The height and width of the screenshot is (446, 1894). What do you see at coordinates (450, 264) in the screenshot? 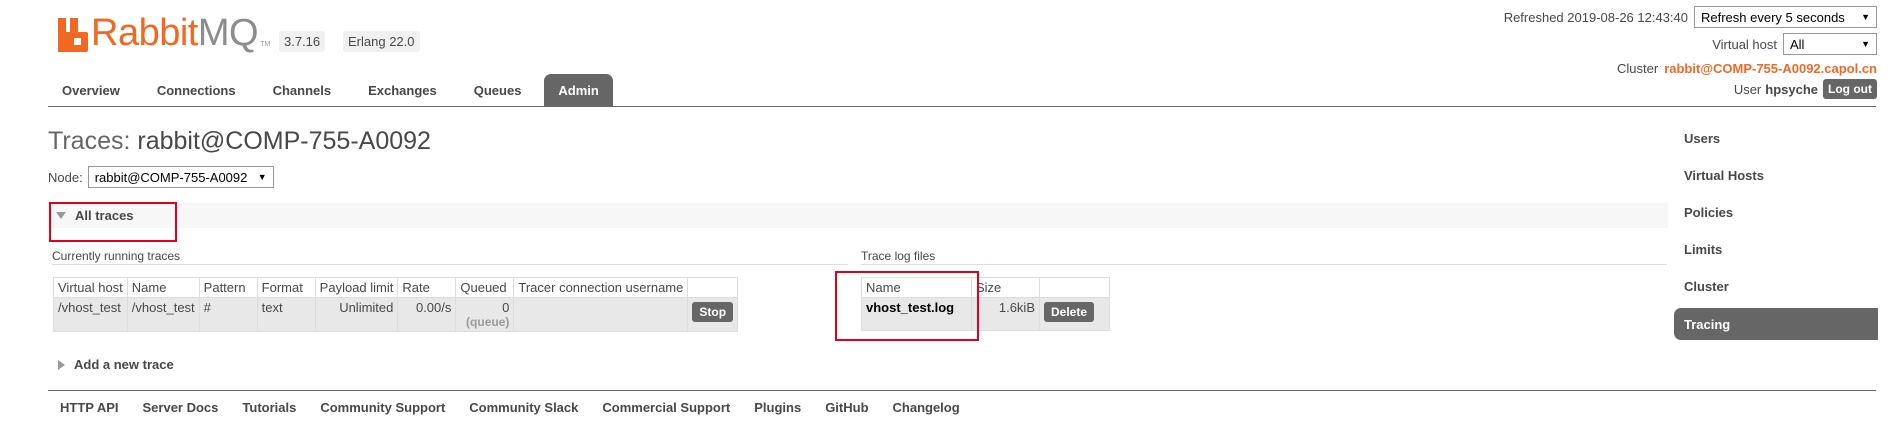
I see `running-traces-divider` at bounding box center [450, 264].